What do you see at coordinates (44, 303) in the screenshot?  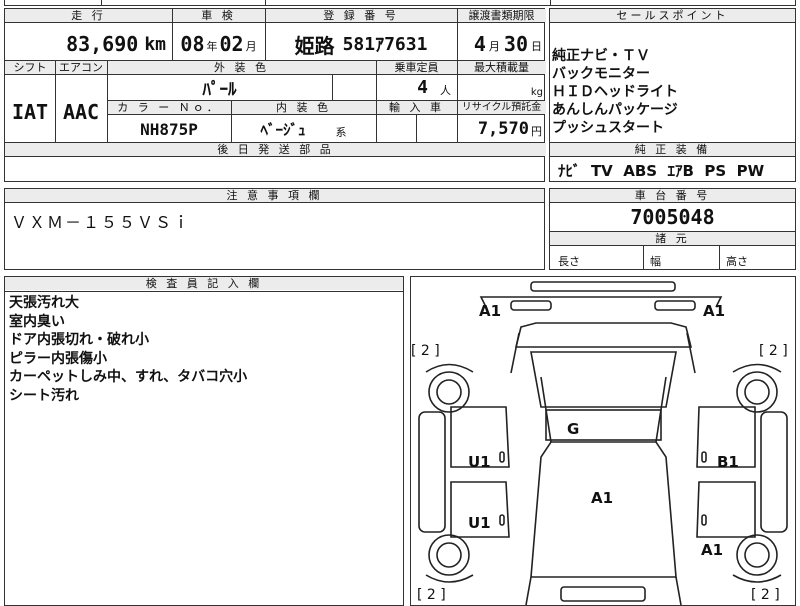 I see `inspector-line: 天張汚れ大` at bounding box center [44, 303].